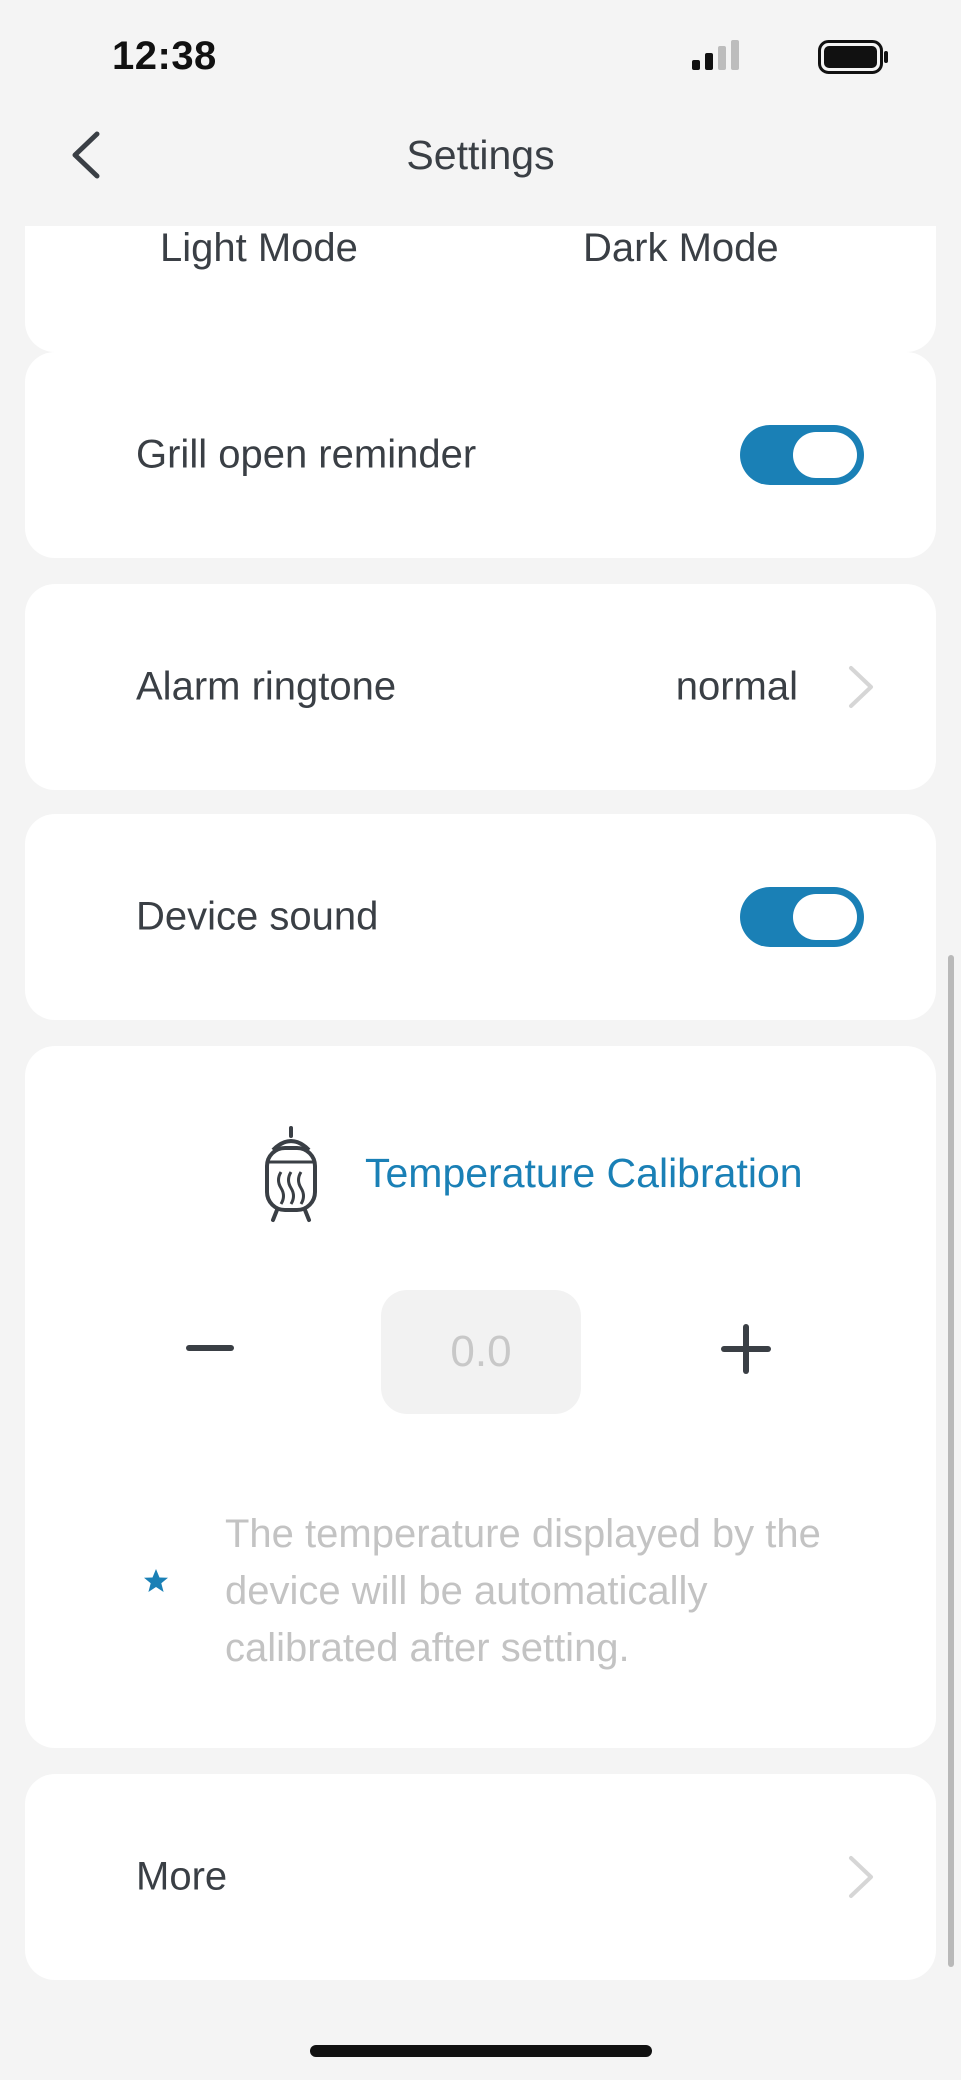 Image resolution: width=961 pixels, height=2080 pixels. I want to click on grill-open-reminder-row: Grill open reminder, so click(480, 455).